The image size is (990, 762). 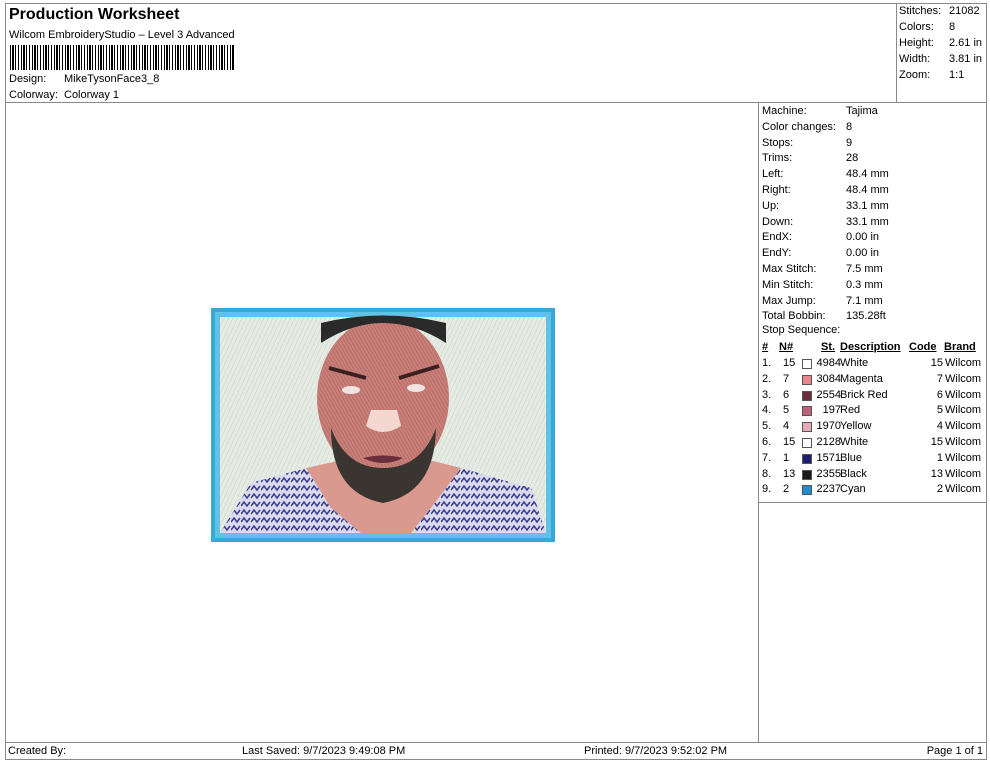 What do you see at coordinates (767, 473) in the screenshot?
I see `cell-num: 8.` at bounding box center [767, 473].